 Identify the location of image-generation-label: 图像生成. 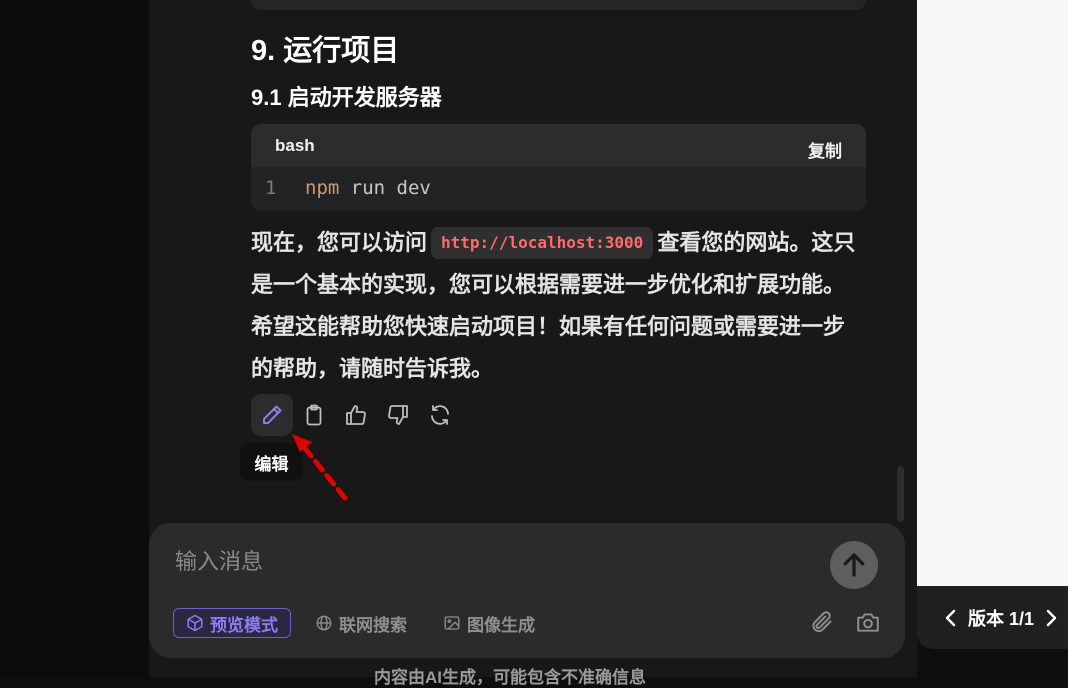
(501, 625).